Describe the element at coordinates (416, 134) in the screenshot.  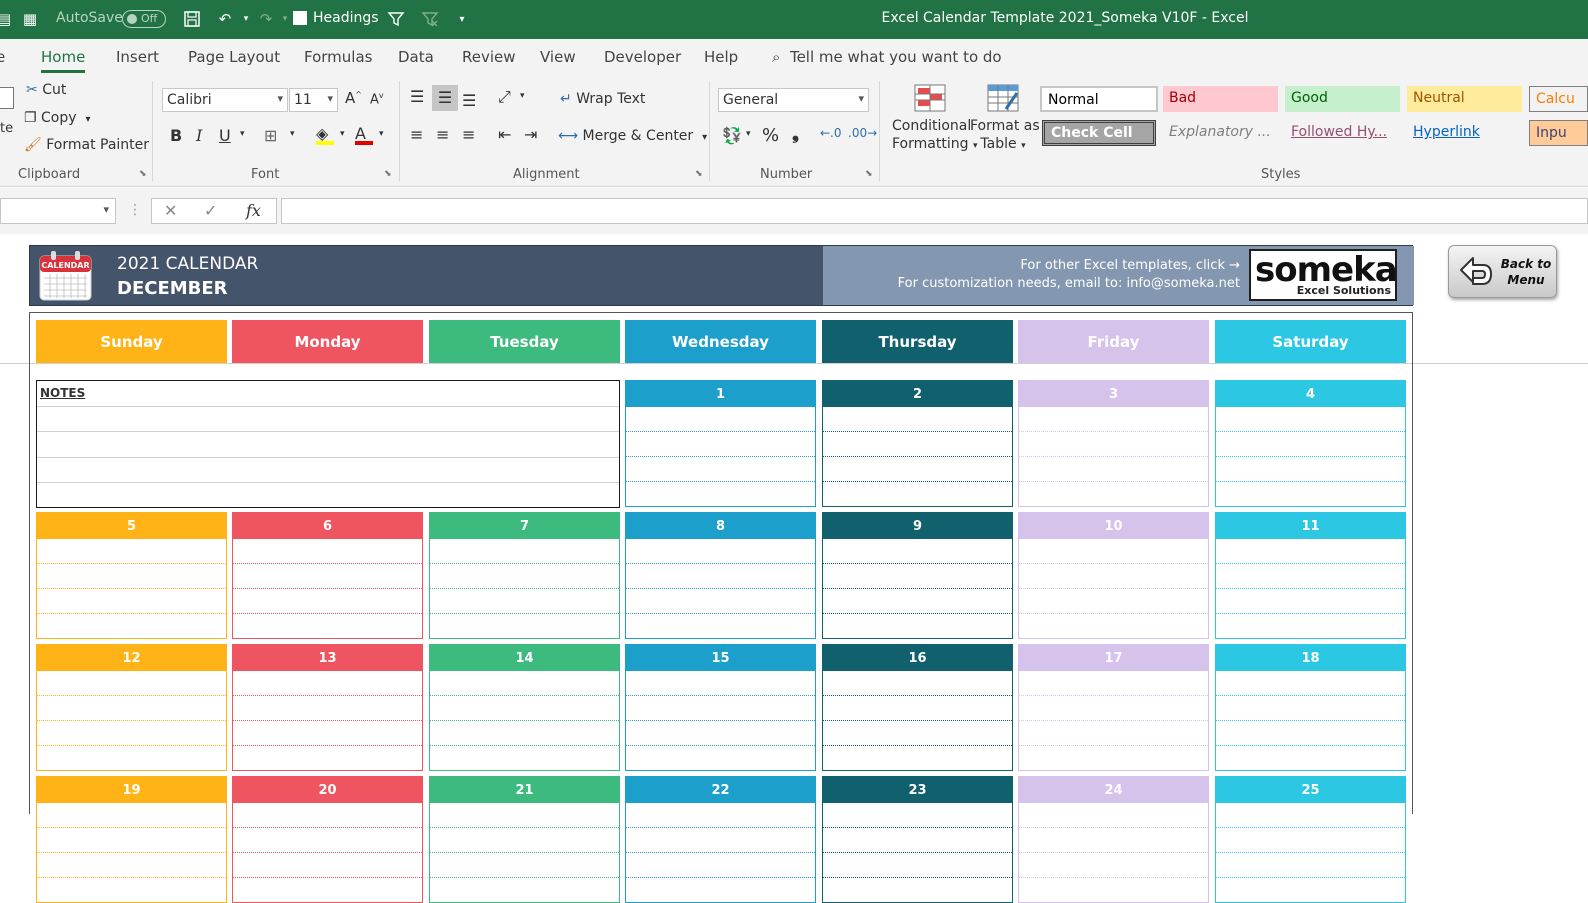
I see `align-left-icon: ≡` at that location.